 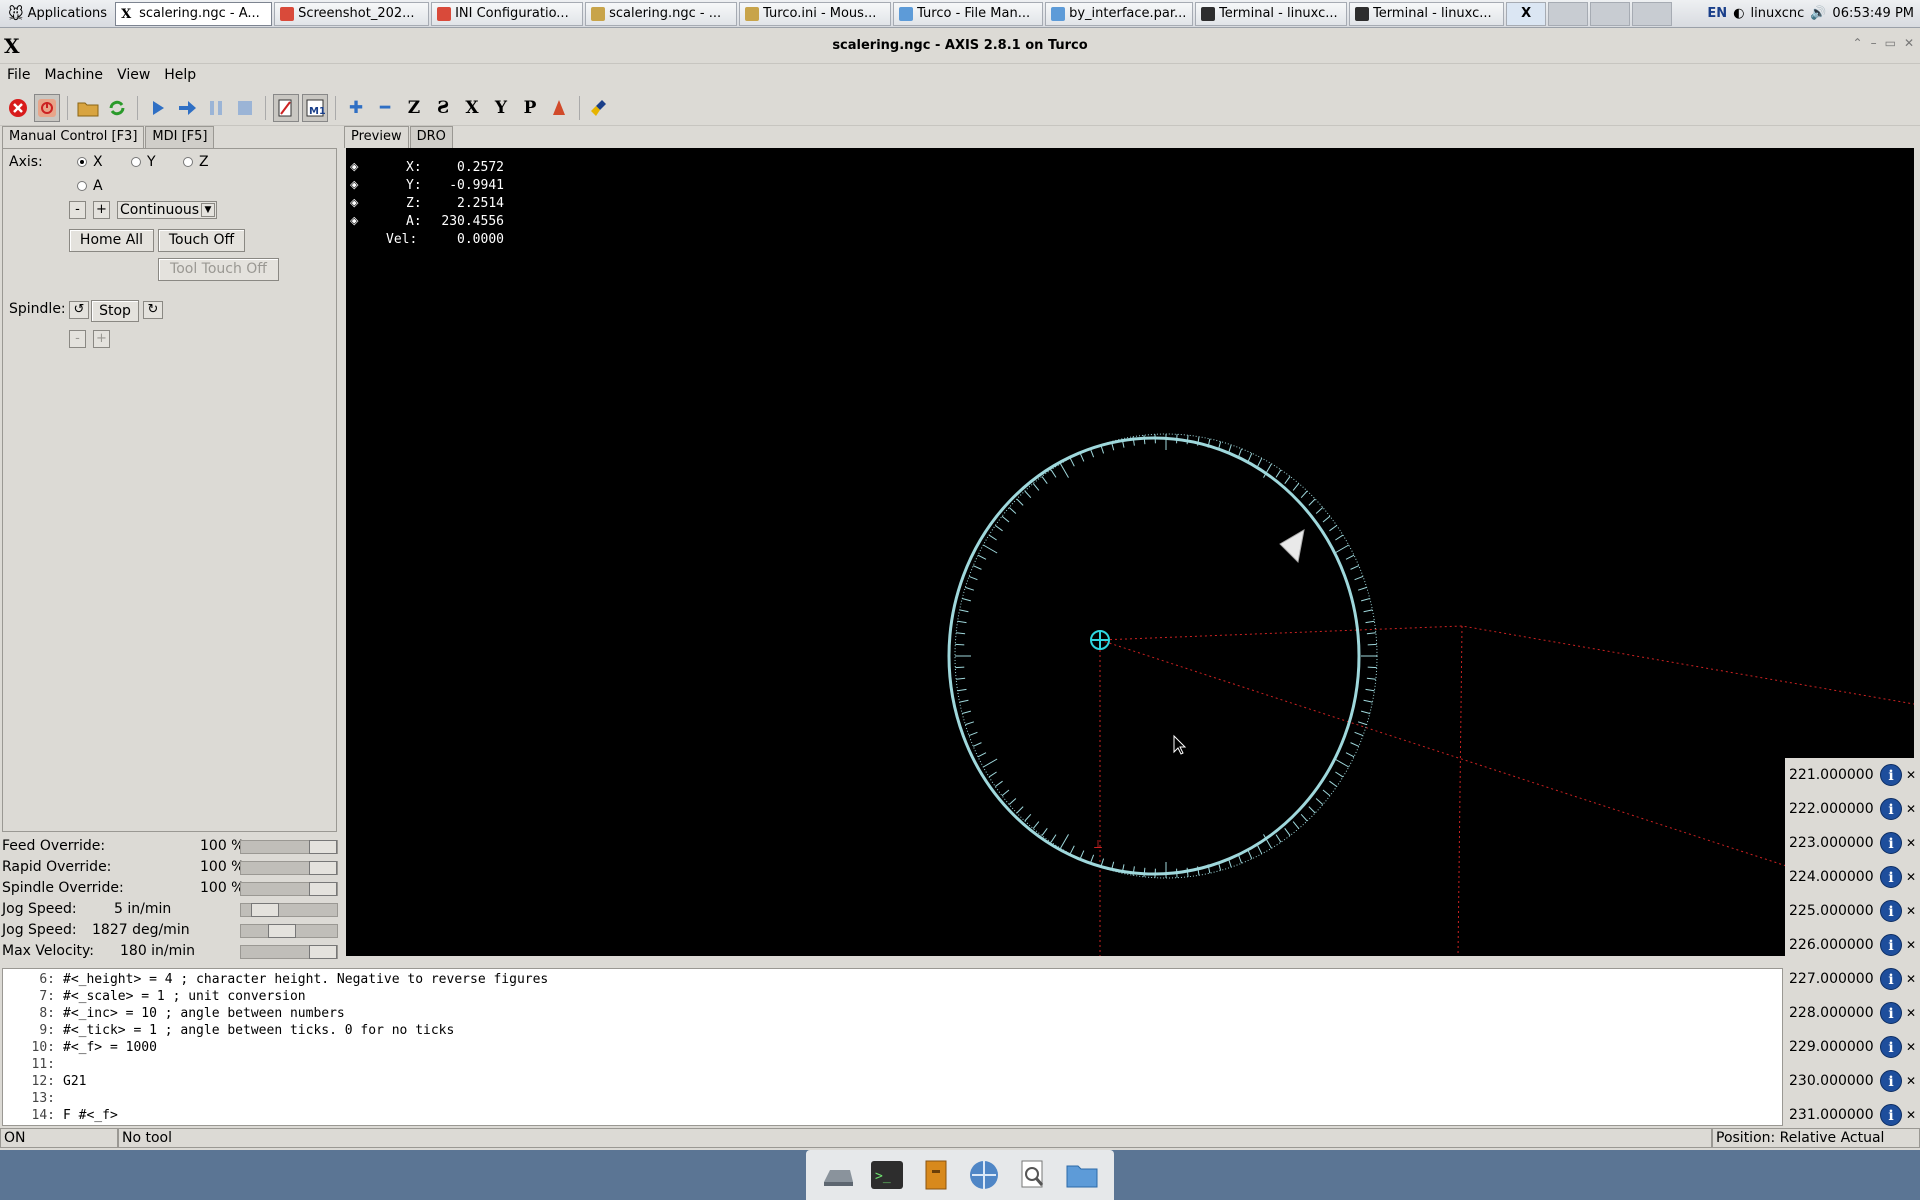 I want to click on gcode-line: 10: #<_f> = 1000, so click(x=892, y=1048).